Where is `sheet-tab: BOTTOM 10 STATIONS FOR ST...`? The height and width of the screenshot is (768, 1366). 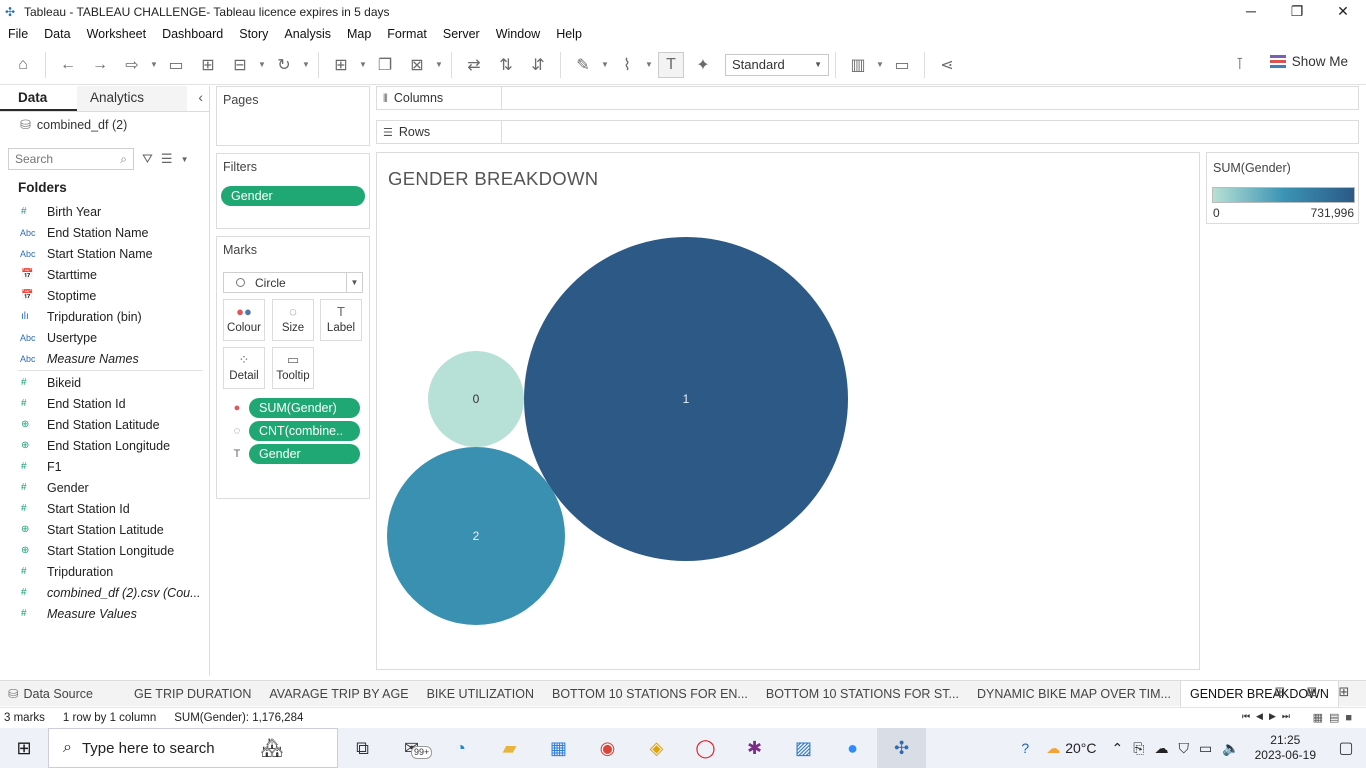 sheet-tab: BOTTOM 10 STATIONS FOR ST... is located at coordinates (862, 694).